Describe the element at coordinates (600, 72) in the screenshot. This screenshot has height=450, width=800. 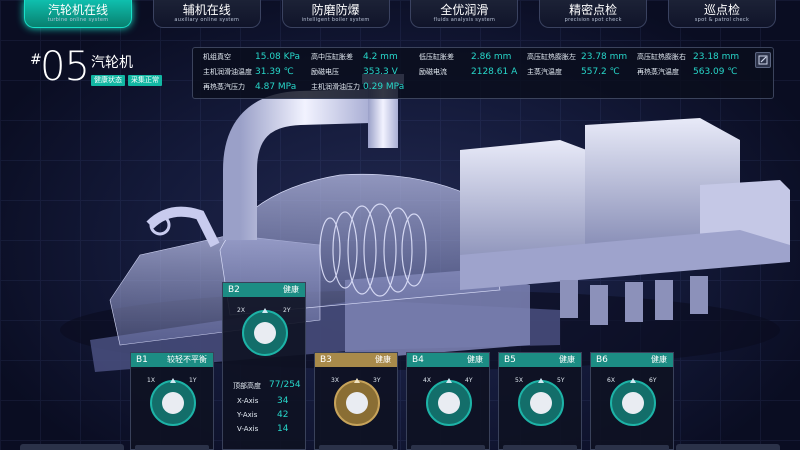
I see `param-value: 557.2 ℃` at that location.